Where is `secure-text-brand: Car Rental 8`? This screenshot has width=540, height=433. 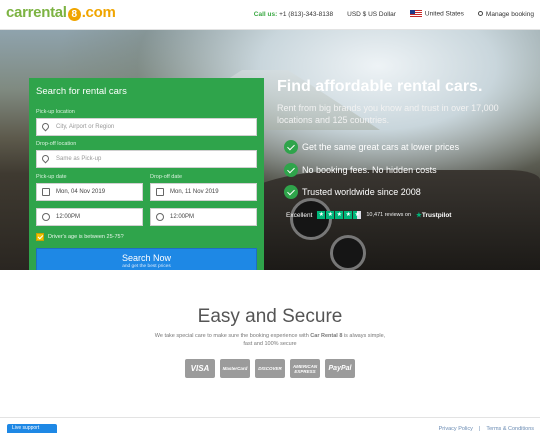
secure-text-brand: Car Rental 8 is located at coordinates (326, 336).